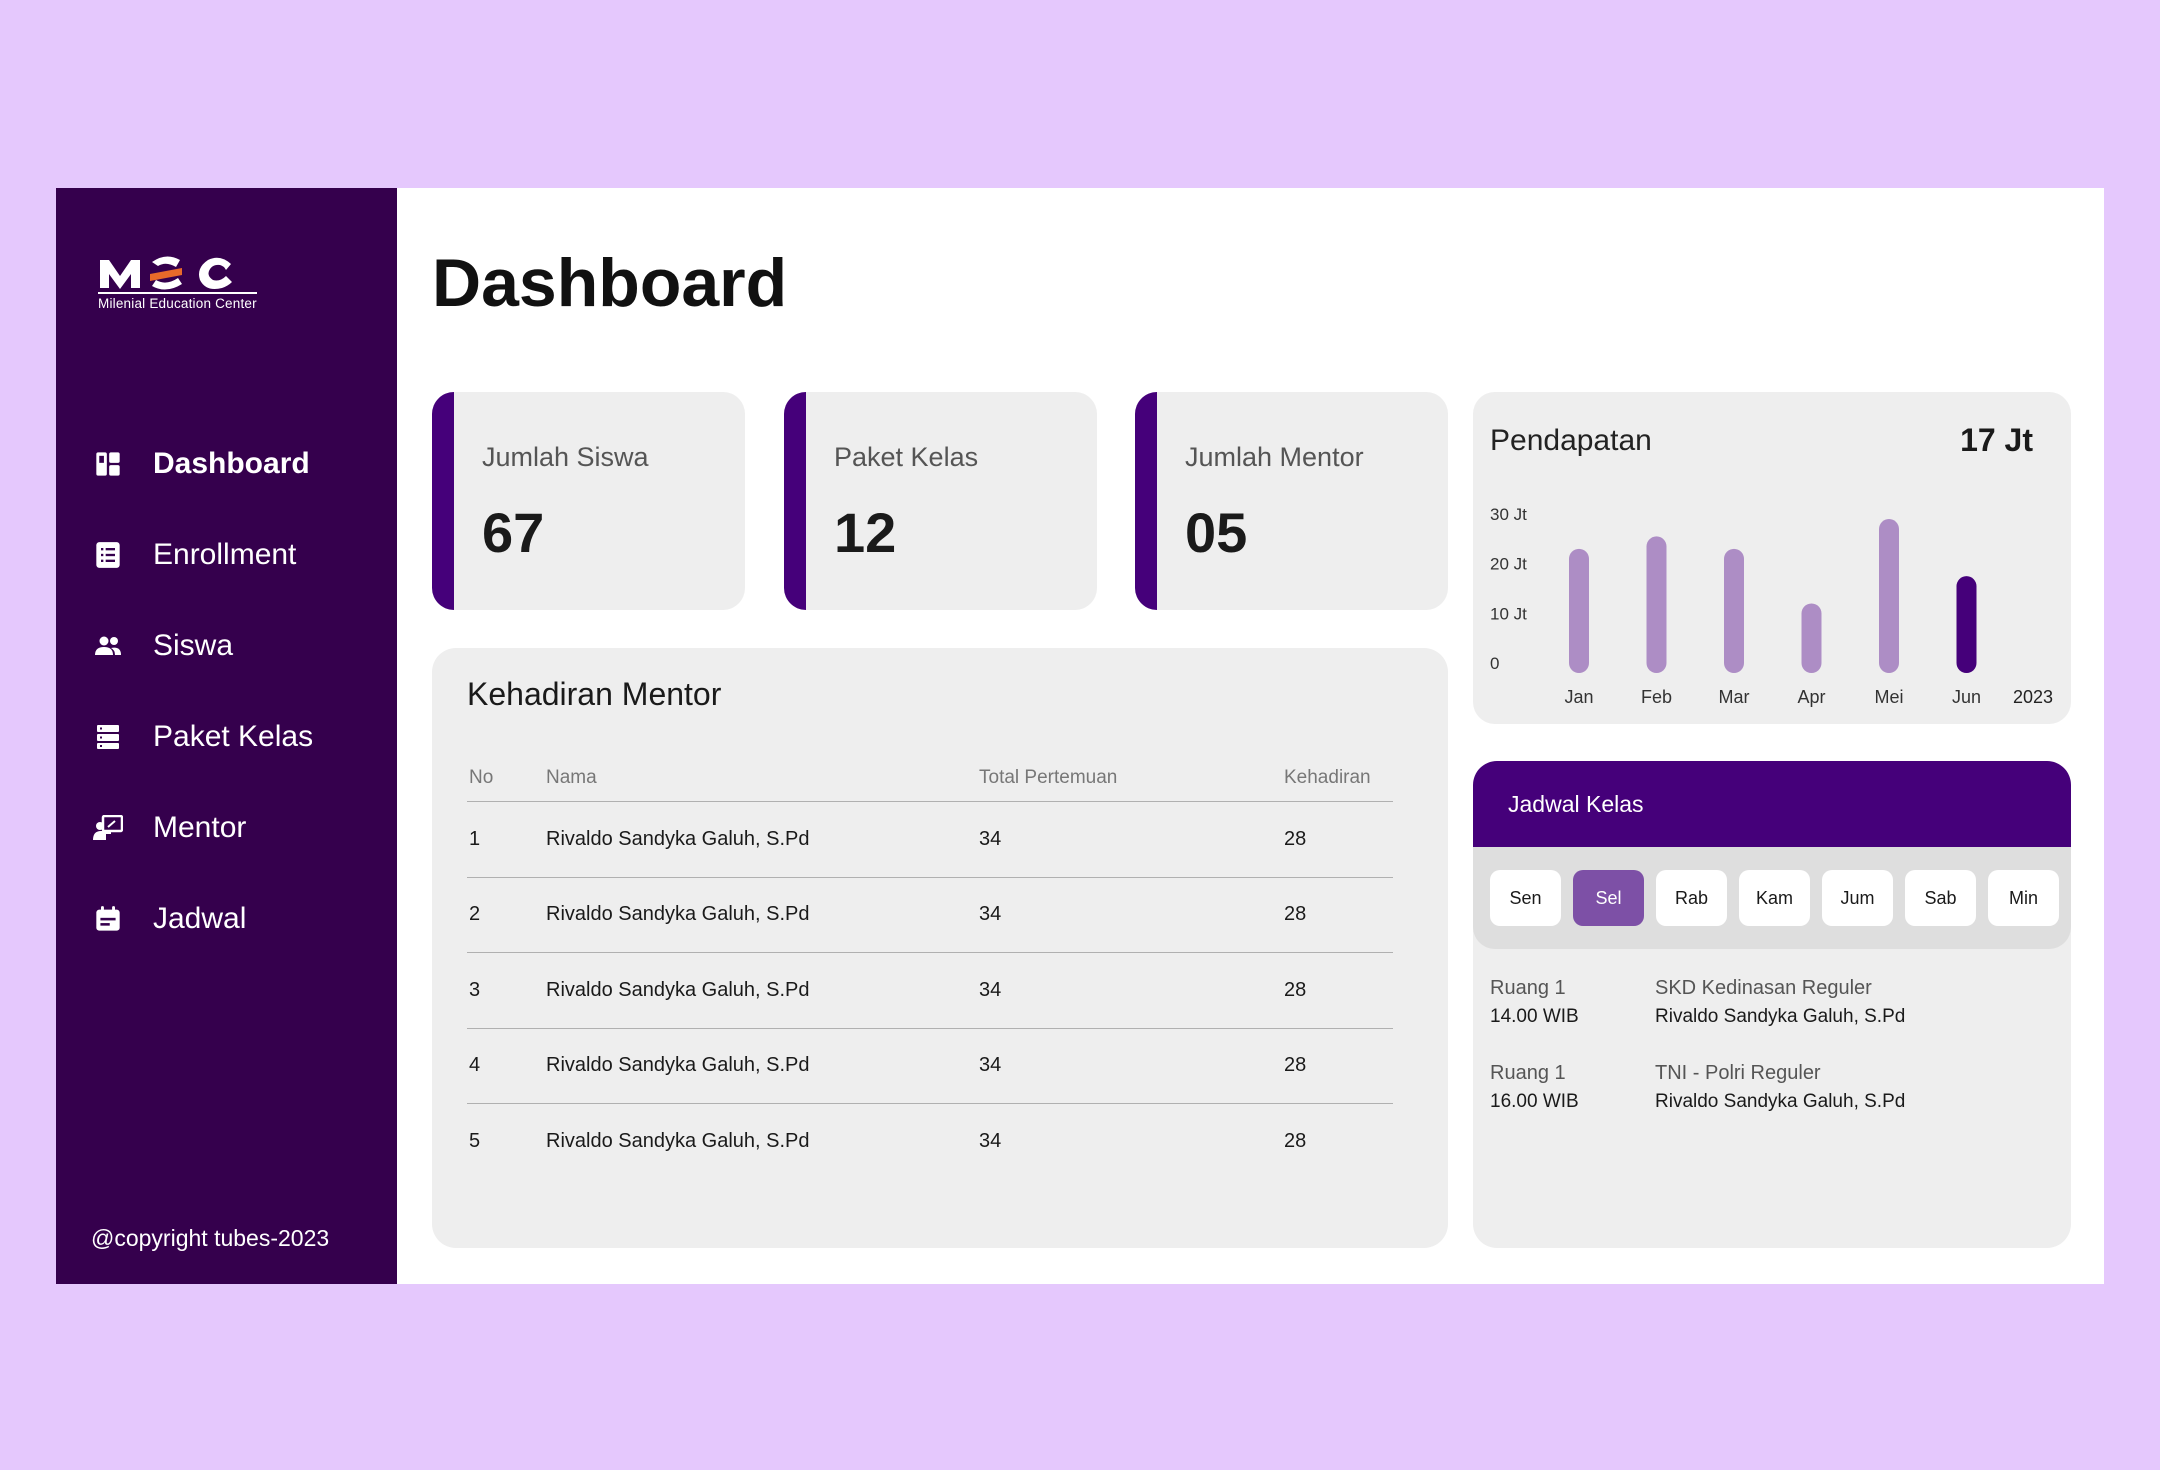  What do you see at coordinates (610, 283) in the screenshot?
I see `page-title: Dashboard` at bounding box center [610, 283].